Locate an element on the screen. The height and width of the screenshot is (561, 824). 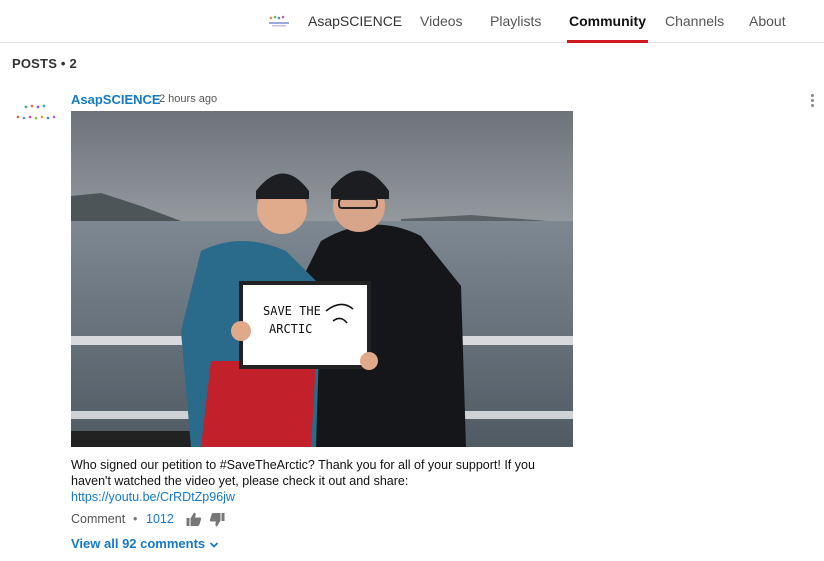
comment-button: Comment is located at coordinates (98, 519).